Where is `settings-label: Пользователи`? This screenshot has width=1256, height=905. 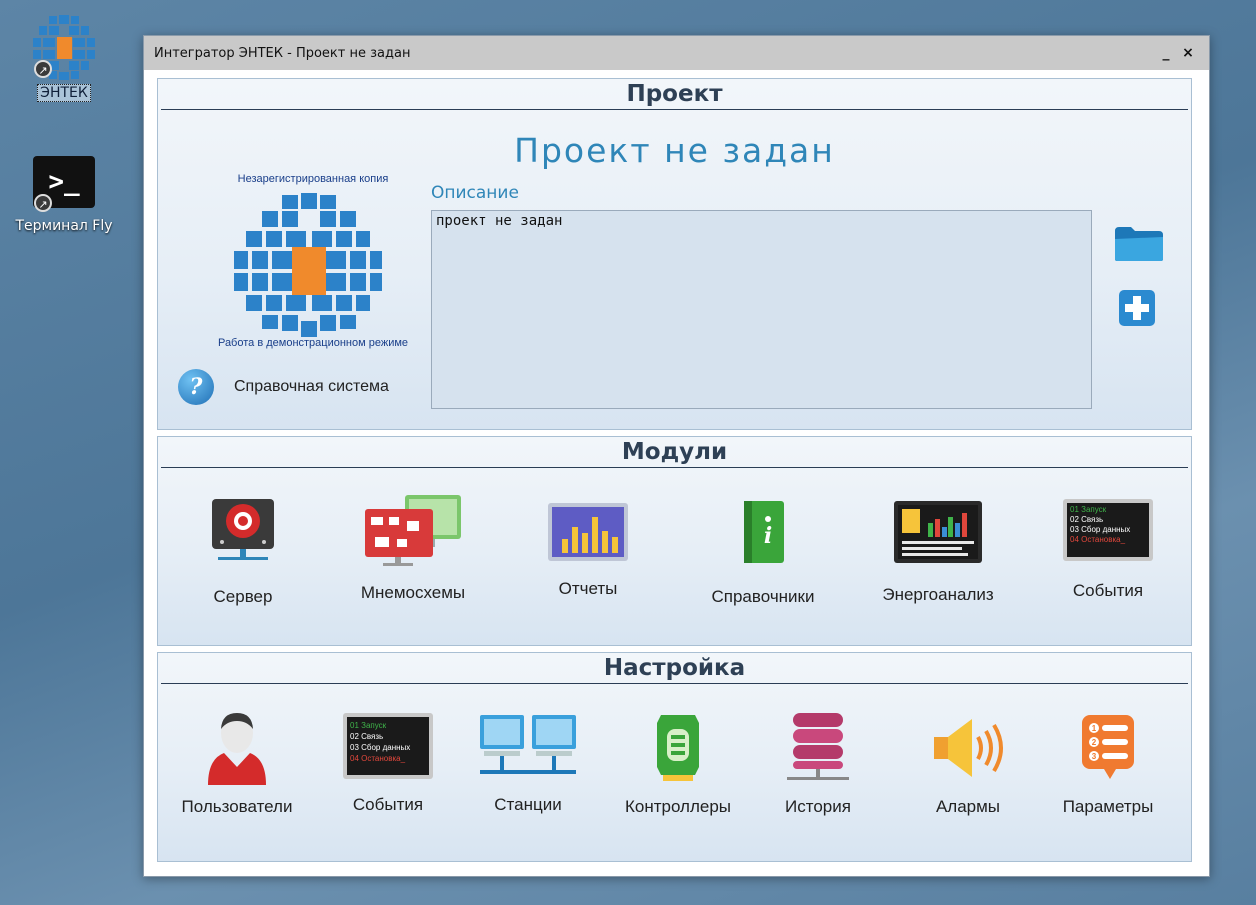 settings-label: Пользователи is located at coordinates (237, 806).